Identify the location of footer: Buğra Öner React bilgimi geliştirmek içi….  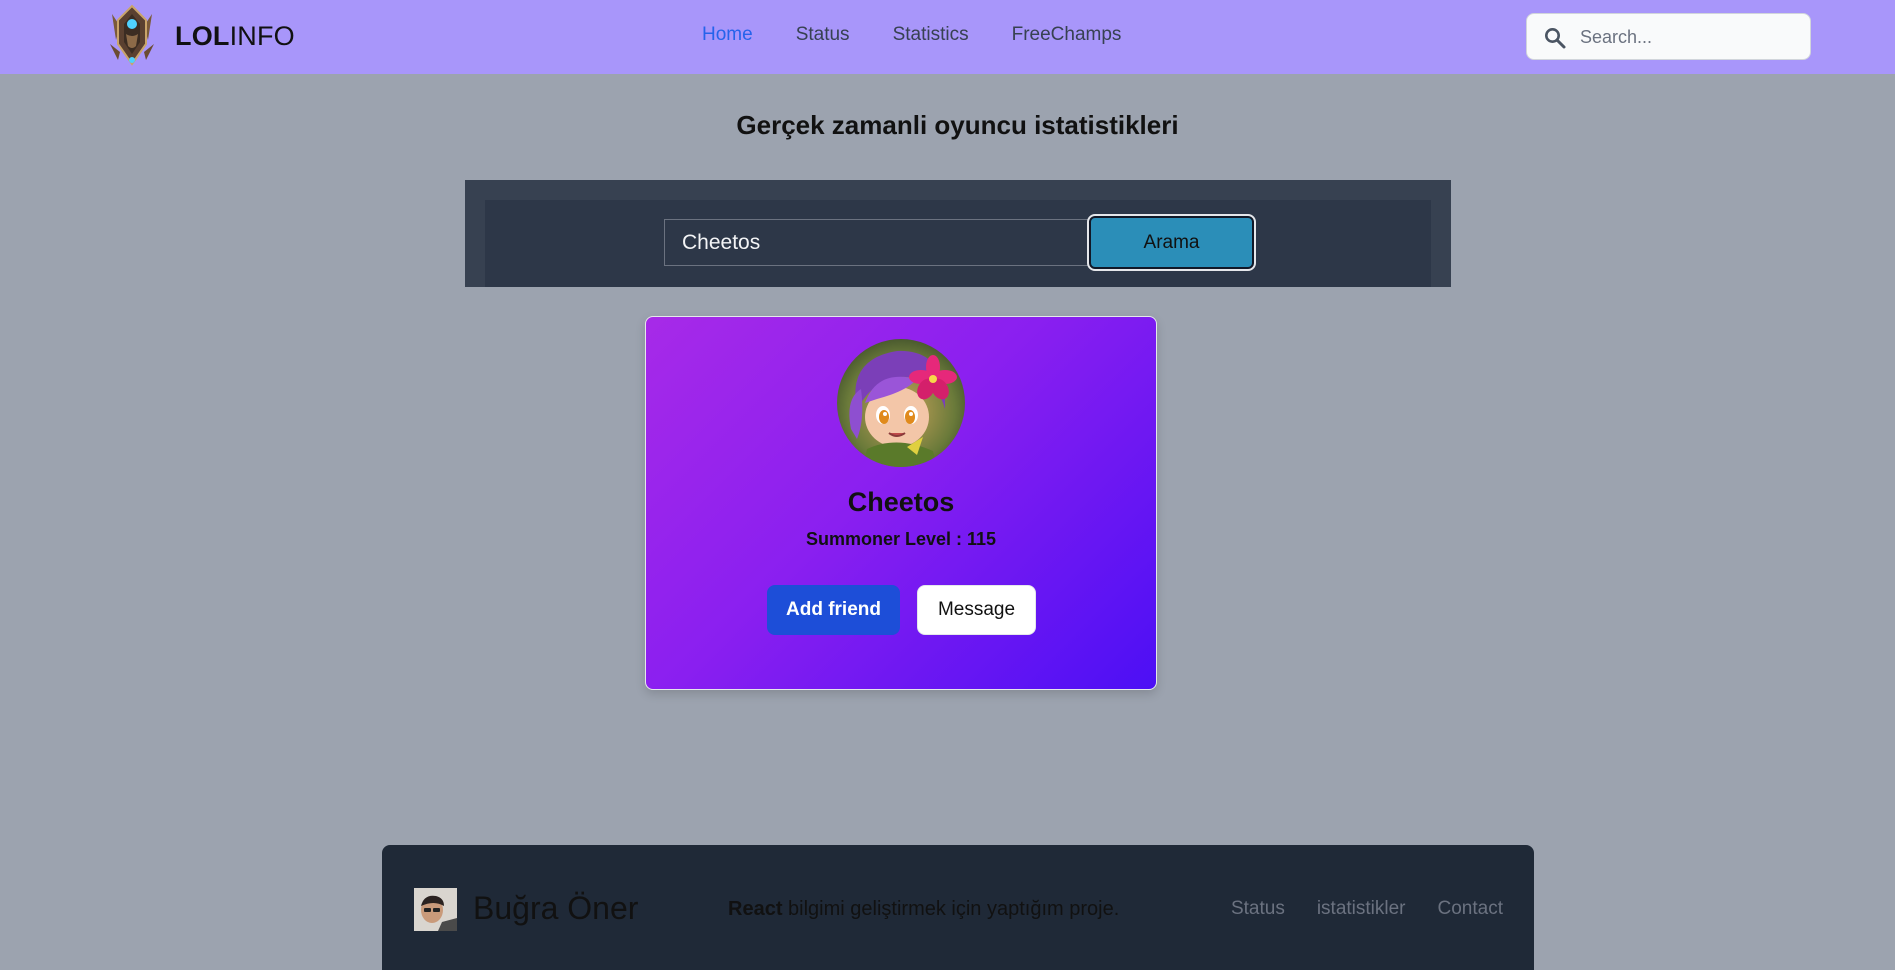
(958, 907).